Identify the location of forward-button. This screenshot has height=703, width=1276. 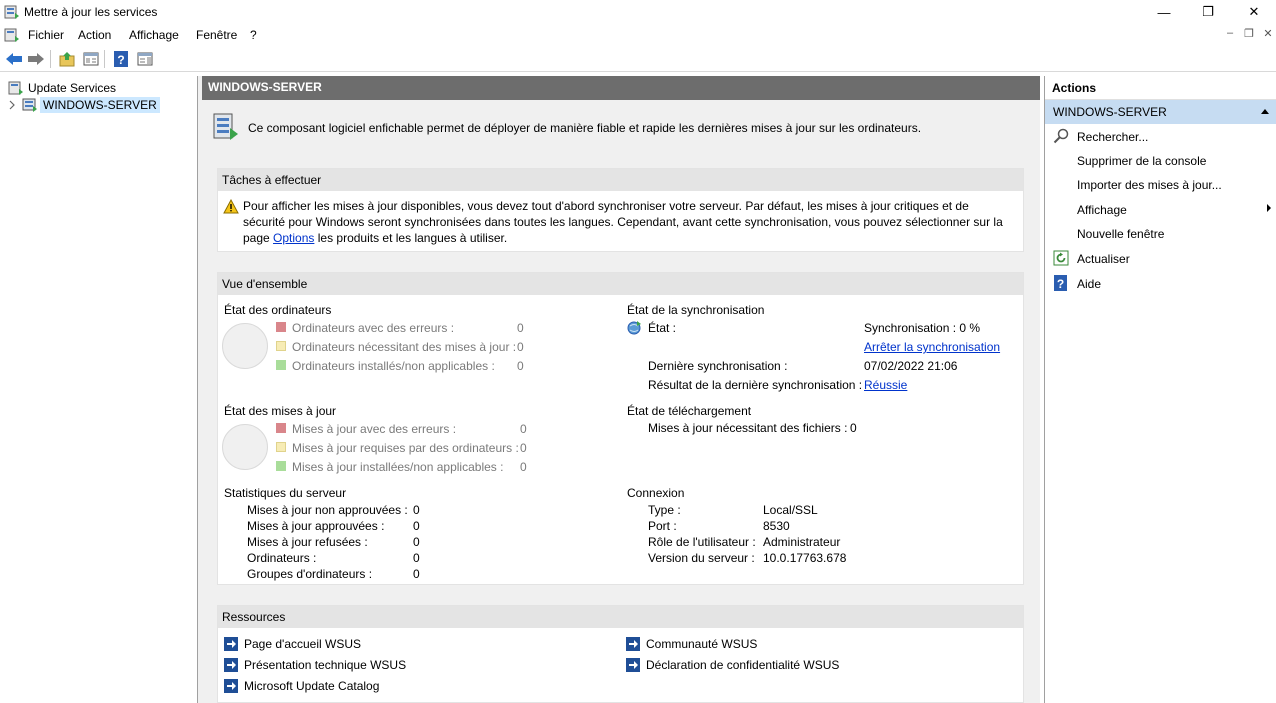
(36, 59).